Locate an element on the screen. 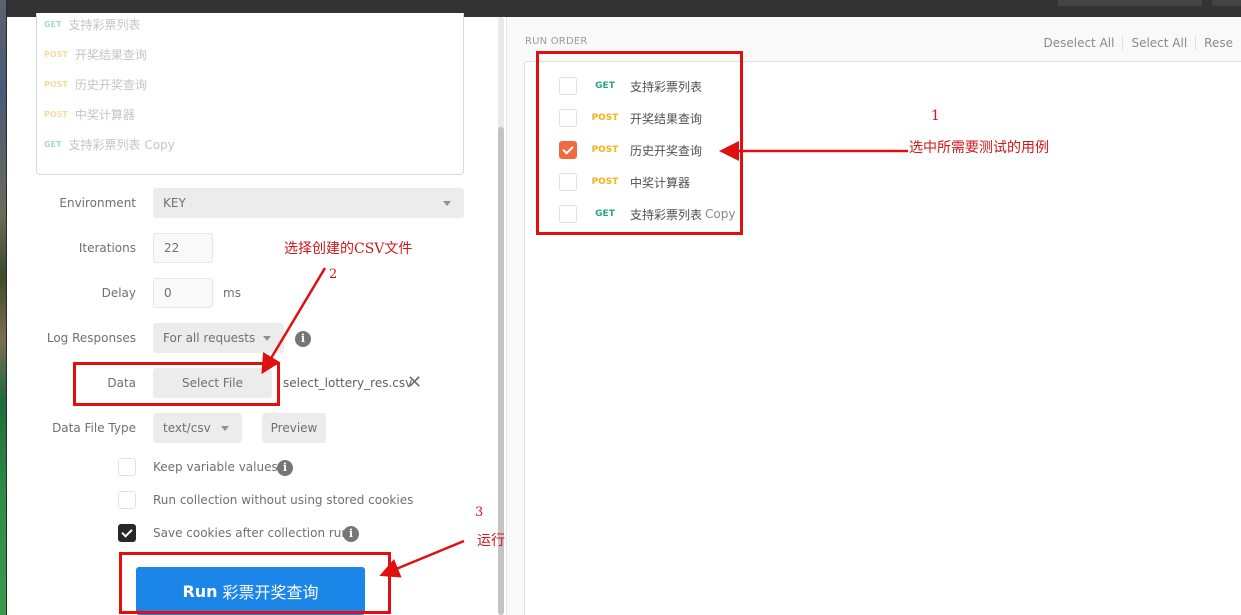 Image resolution: width=1241 pixels, height=615 pixels. list-item: POST 历史开奖查询 is located at coordinates (95, 84).